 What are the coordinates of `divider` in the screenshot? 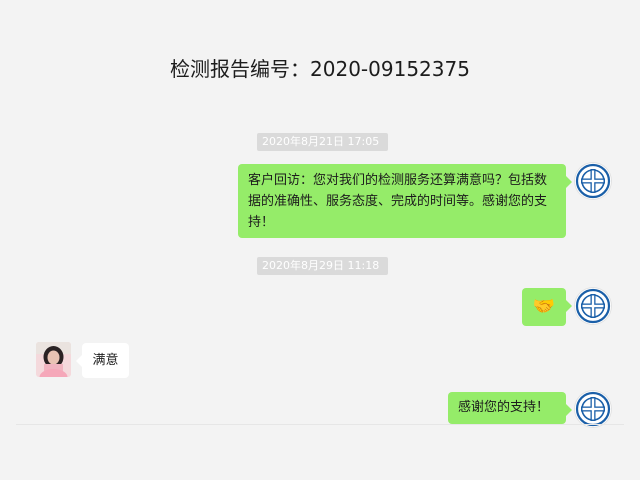 It's located at (320, 424).